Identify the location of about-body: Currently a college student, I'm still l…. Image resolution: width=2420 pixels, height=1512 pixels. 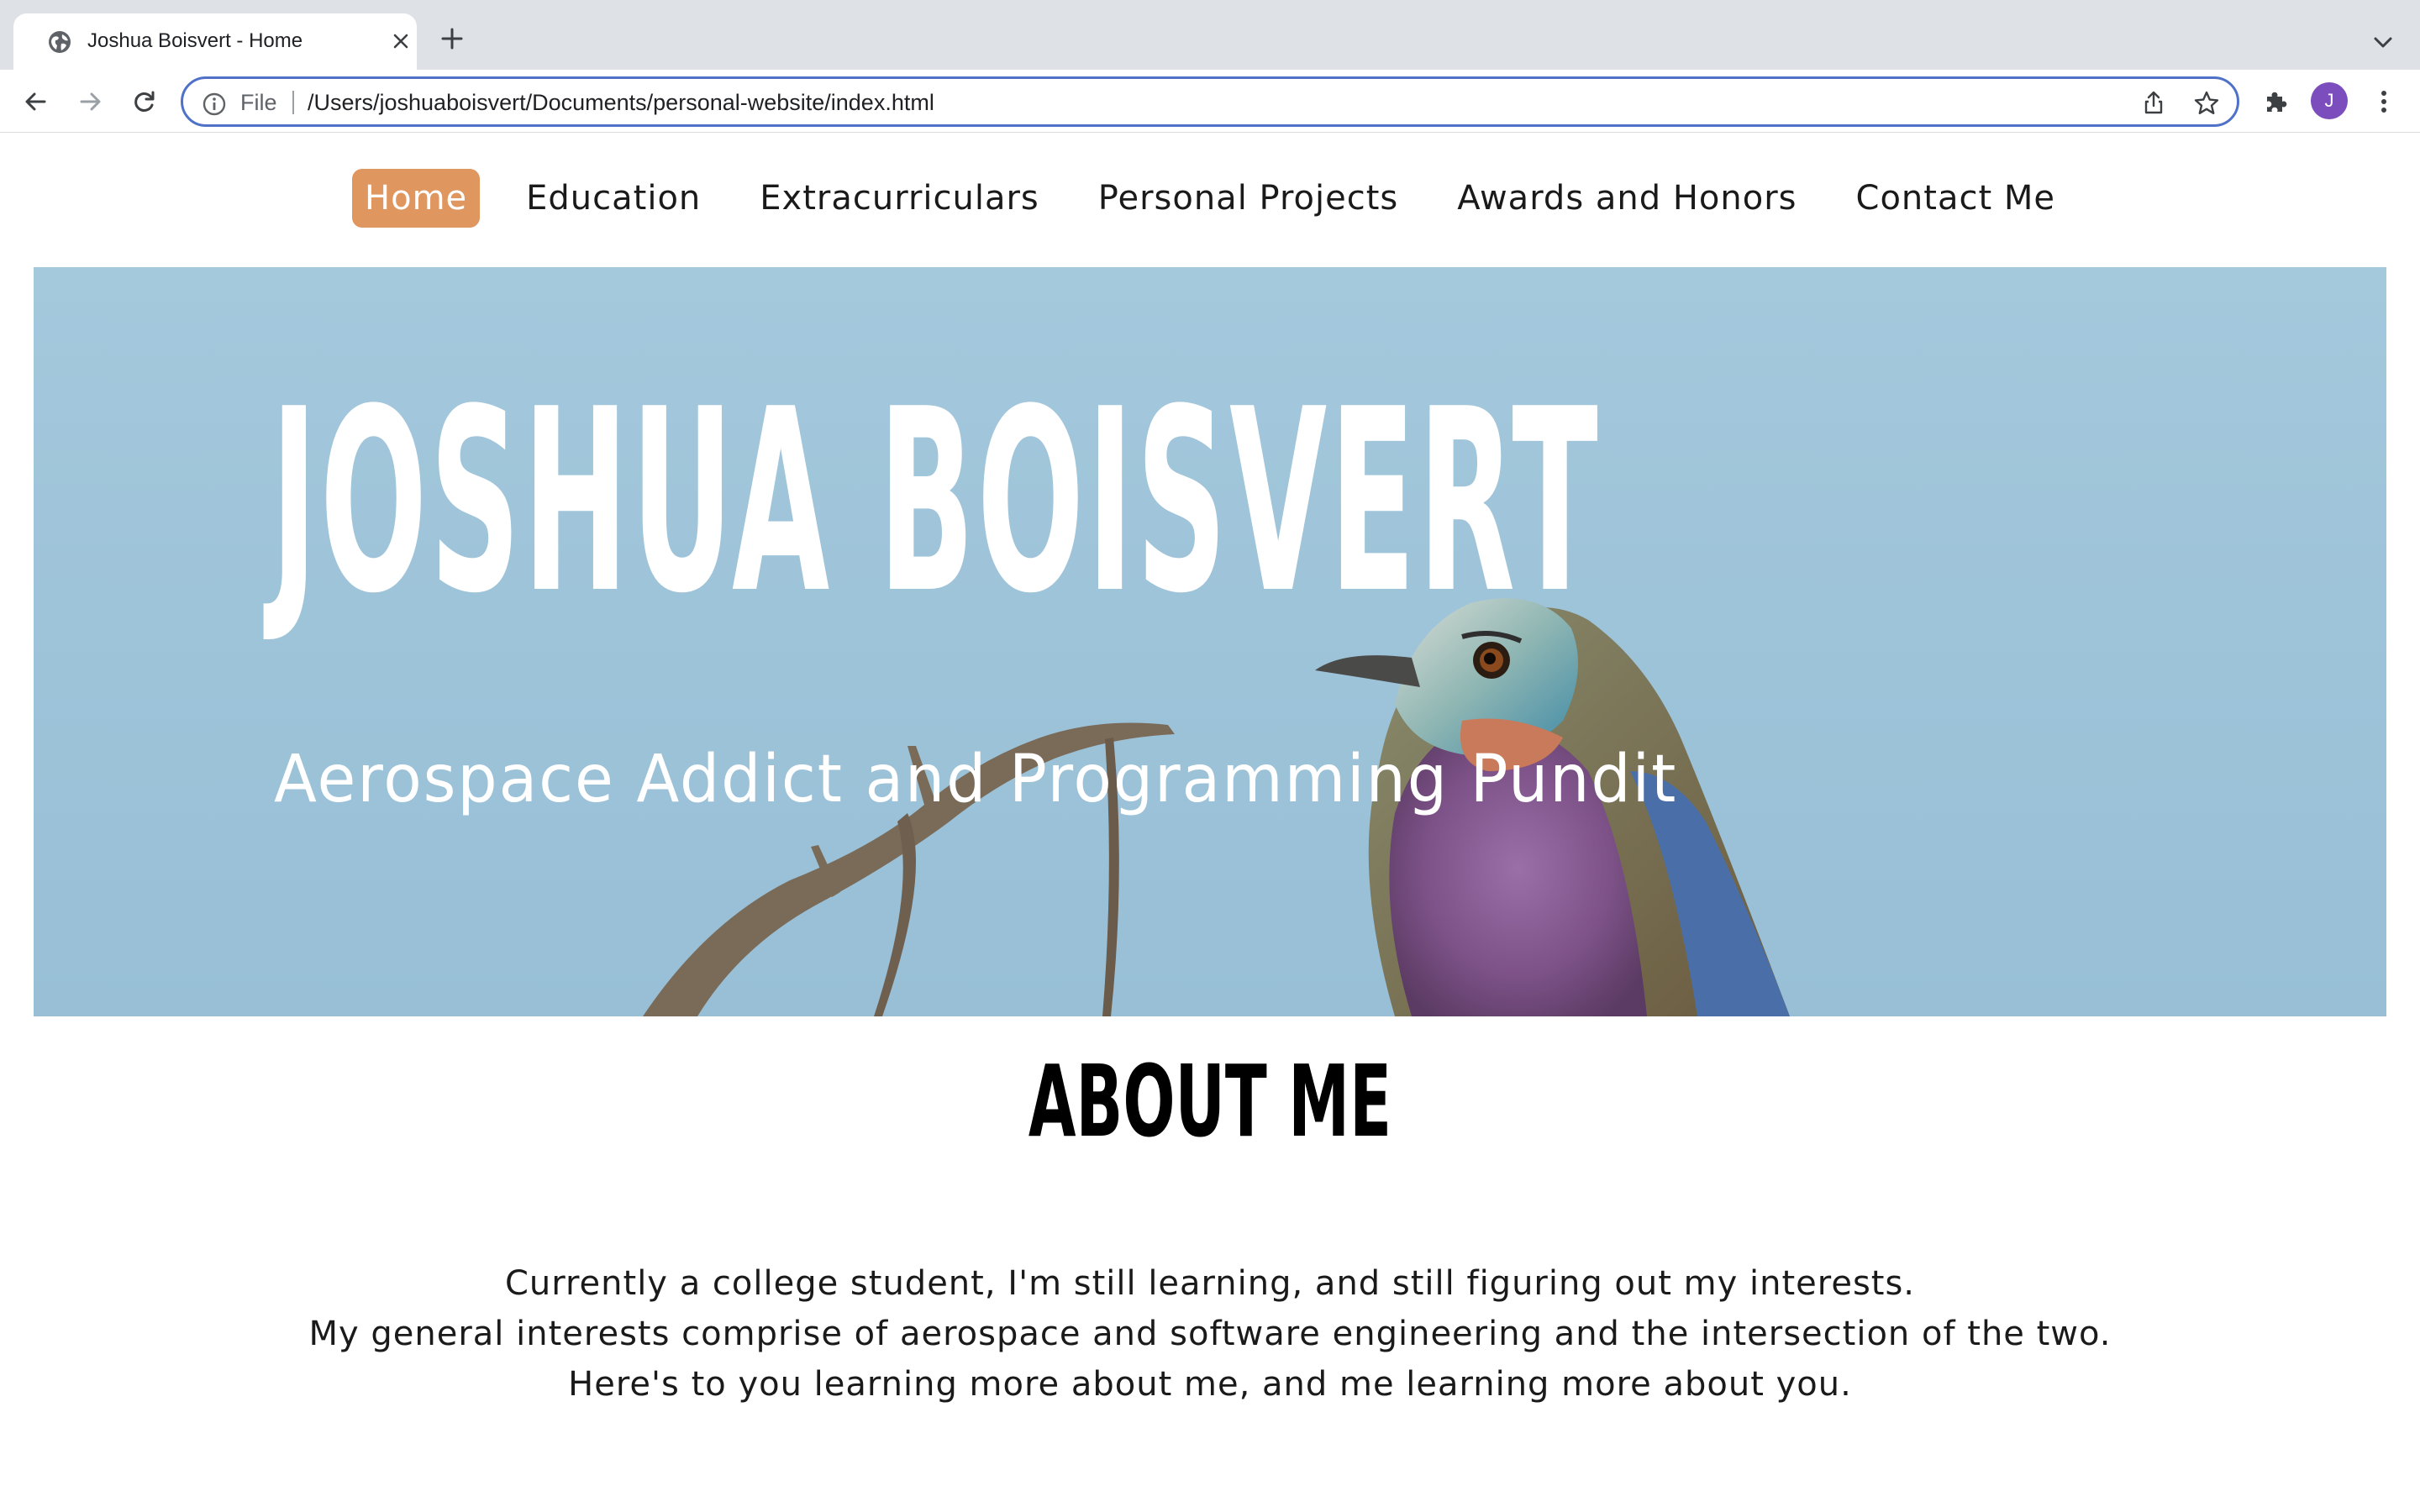
(1210, 1334).